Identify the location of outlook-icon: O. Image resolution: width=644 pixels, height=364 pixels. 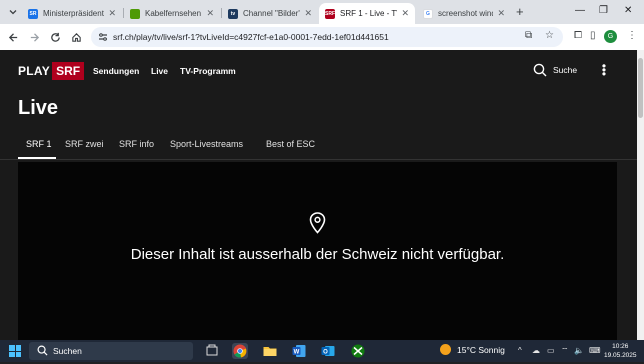
(328, 351).